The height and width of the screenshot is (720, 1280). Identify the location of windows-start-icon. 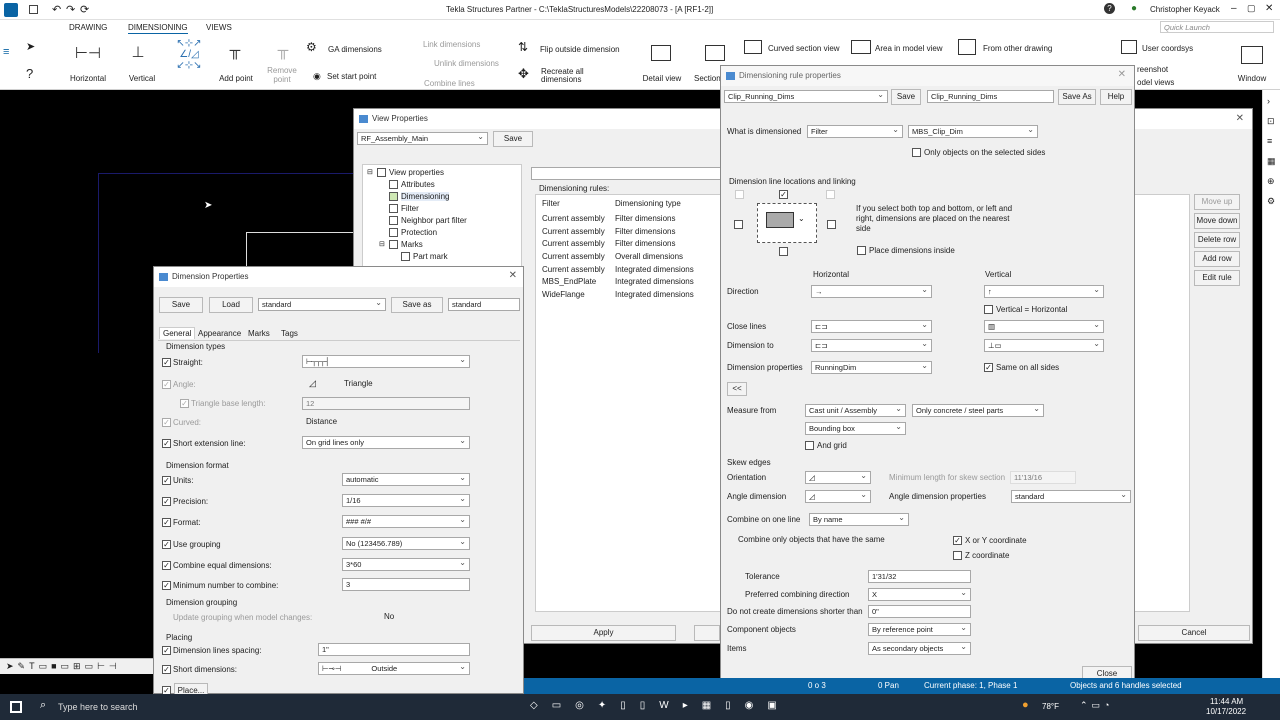
(16, 707).